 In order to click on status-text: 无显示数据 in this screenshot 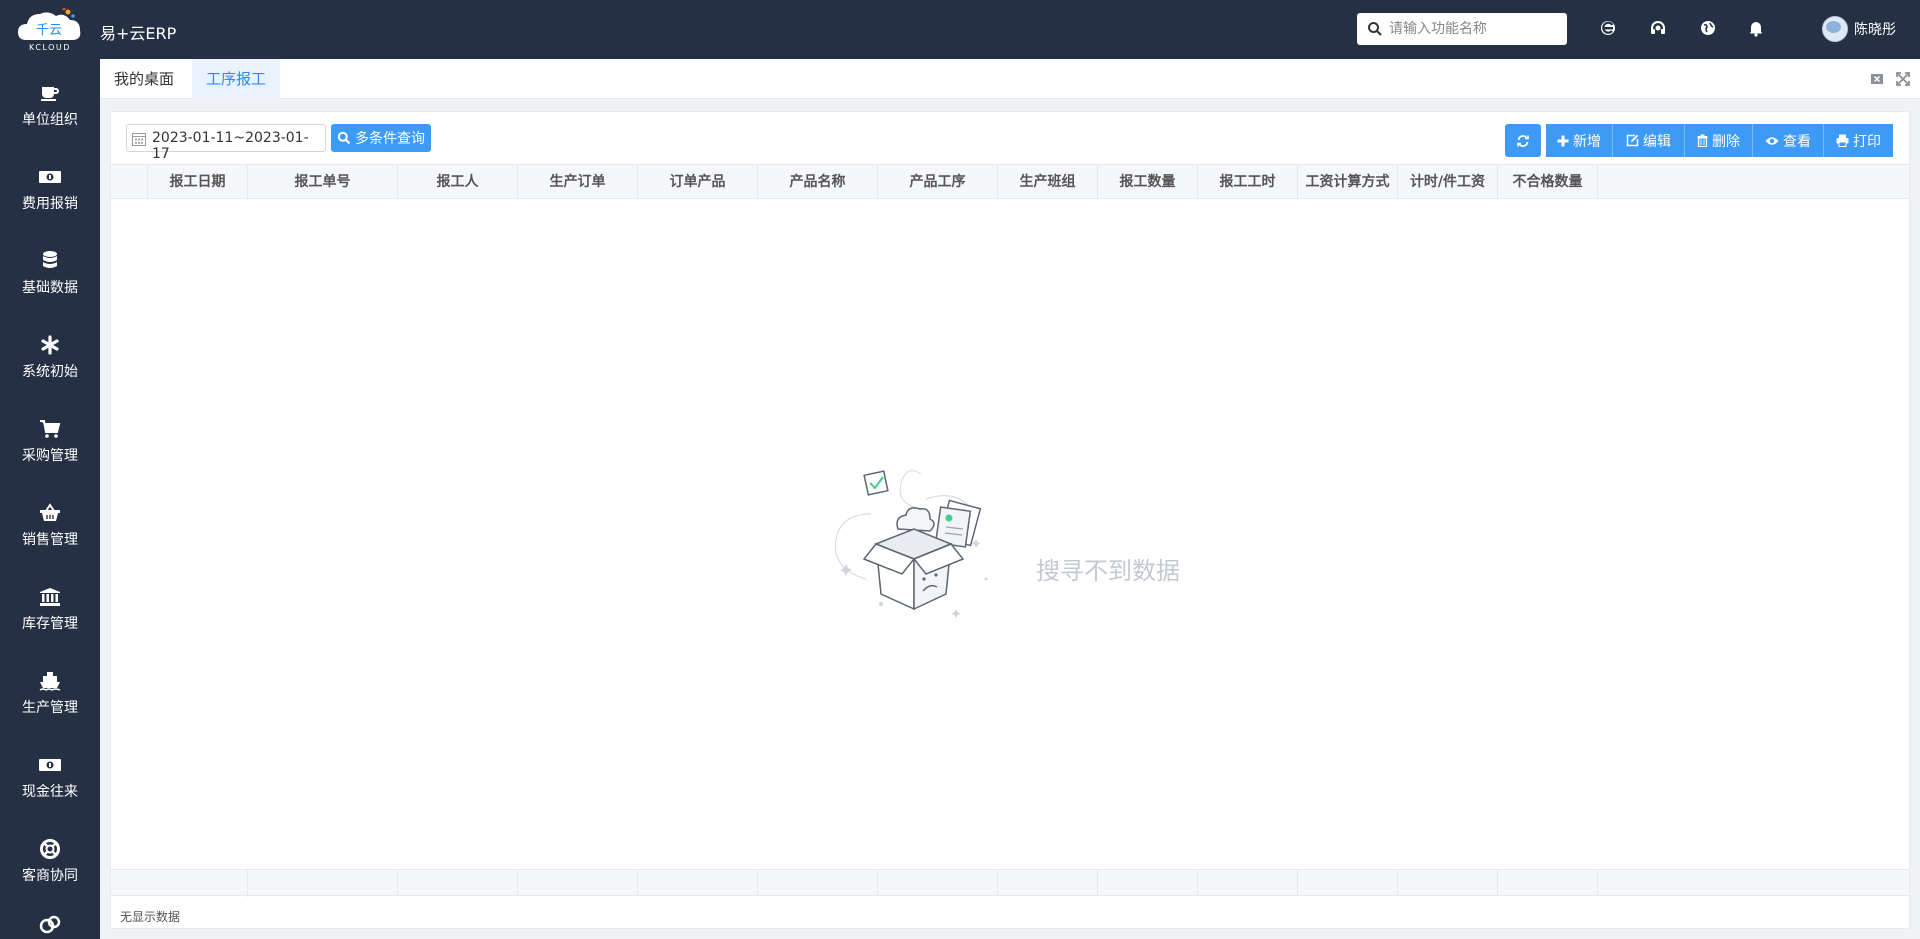, I will do `click(150, 917)`.